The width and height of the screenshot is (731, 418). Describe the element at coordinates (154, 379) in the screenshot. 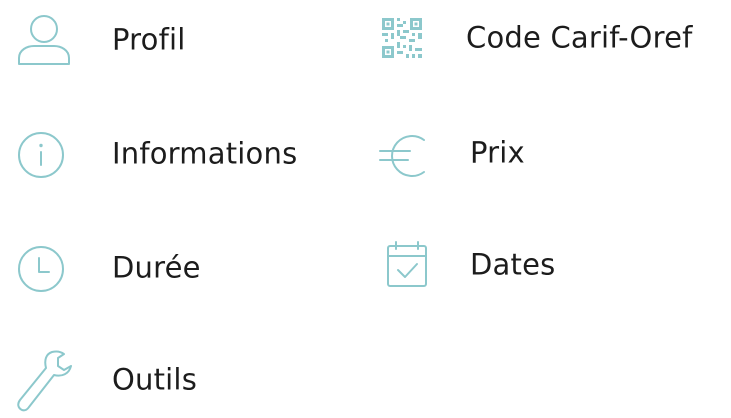

I see `item-label: Outils` at that location.